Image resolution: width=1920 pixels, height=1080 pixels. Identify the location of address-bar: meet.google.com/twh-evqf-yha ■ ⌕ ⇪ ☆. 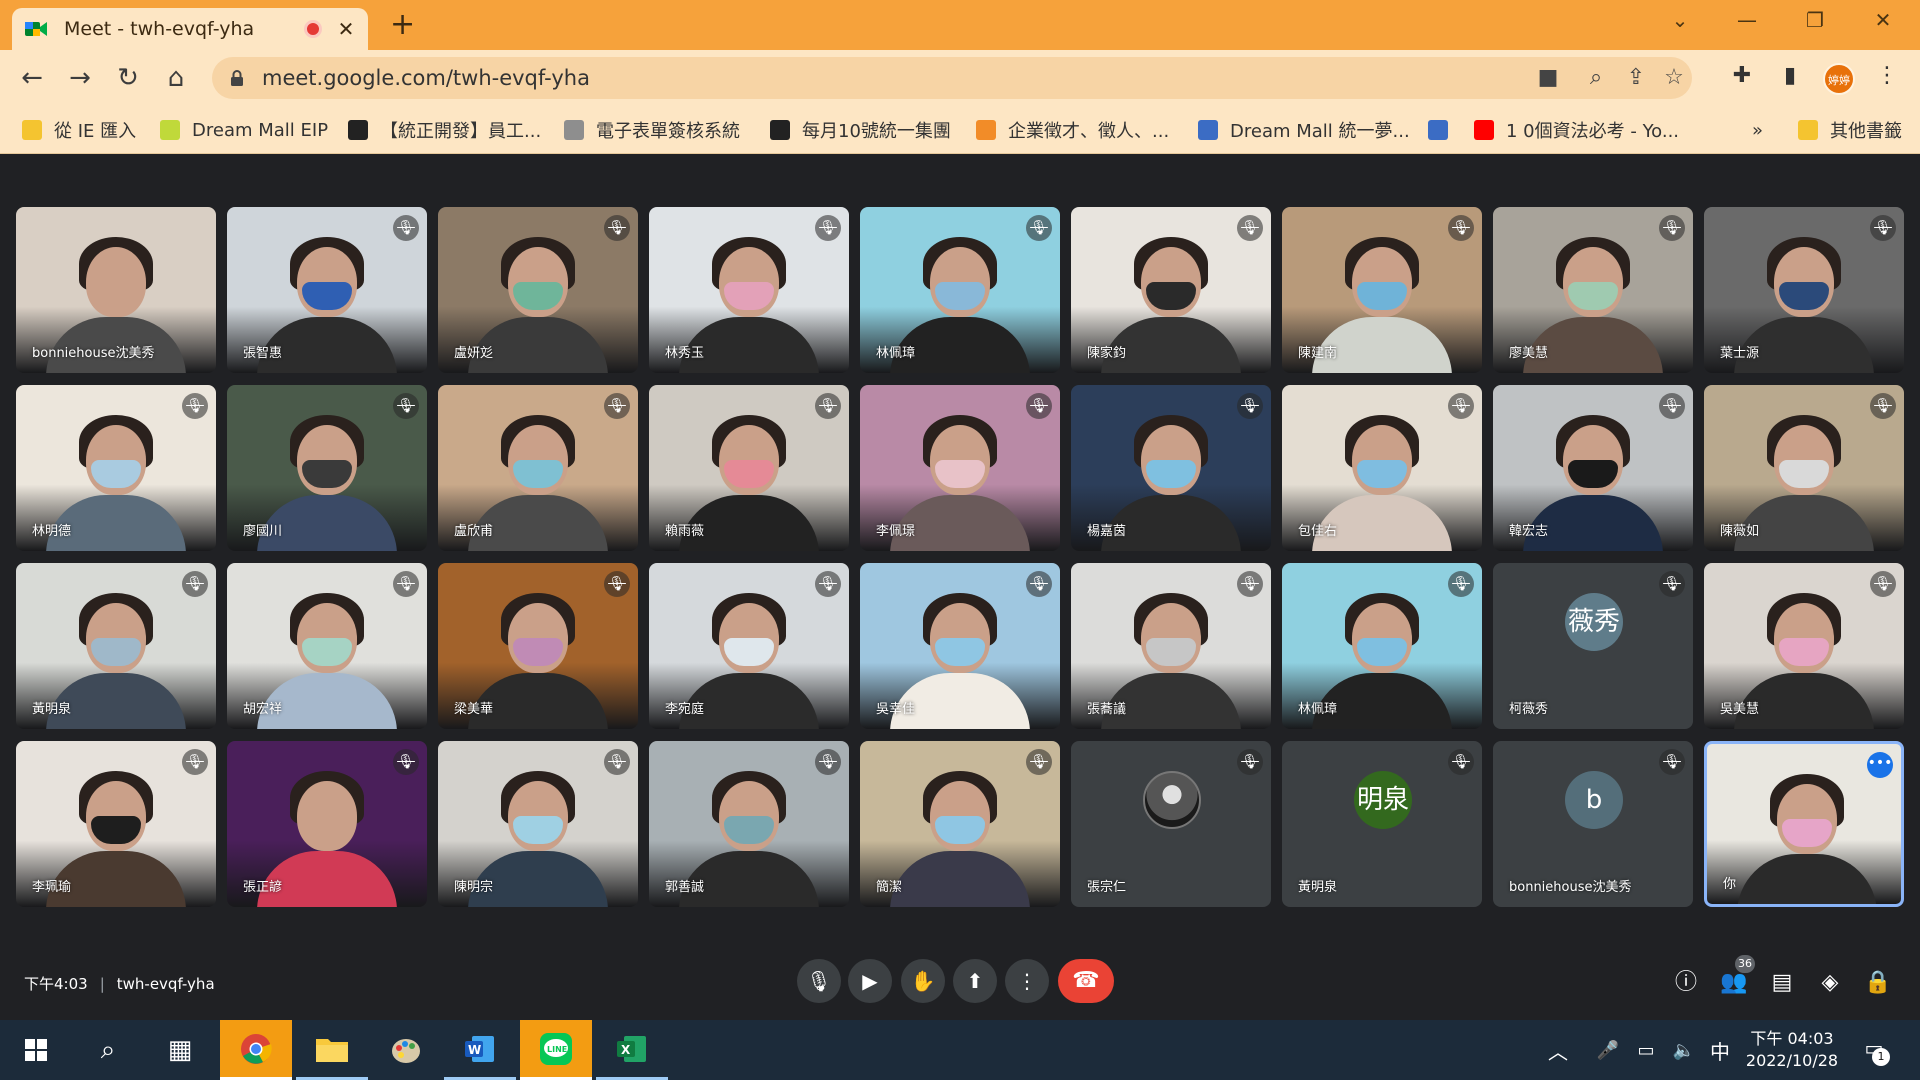
(952, 78).